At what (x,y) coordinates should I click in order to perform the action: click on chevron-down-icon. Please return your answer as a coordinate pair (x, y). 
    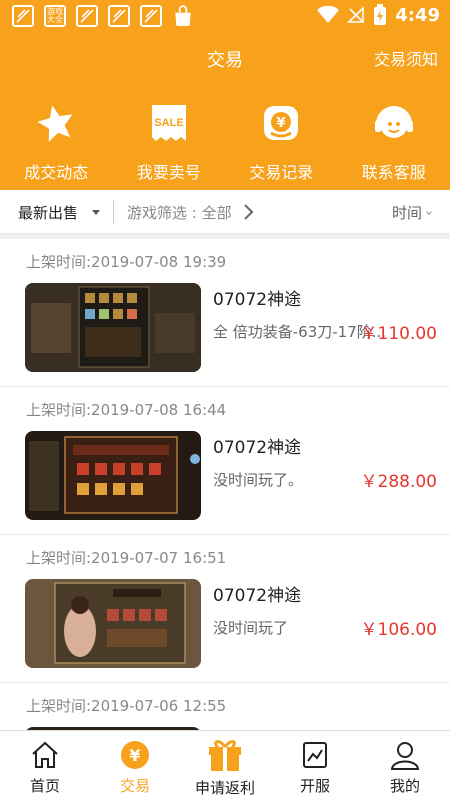
    Looking at the image, I should click on (429, 213).